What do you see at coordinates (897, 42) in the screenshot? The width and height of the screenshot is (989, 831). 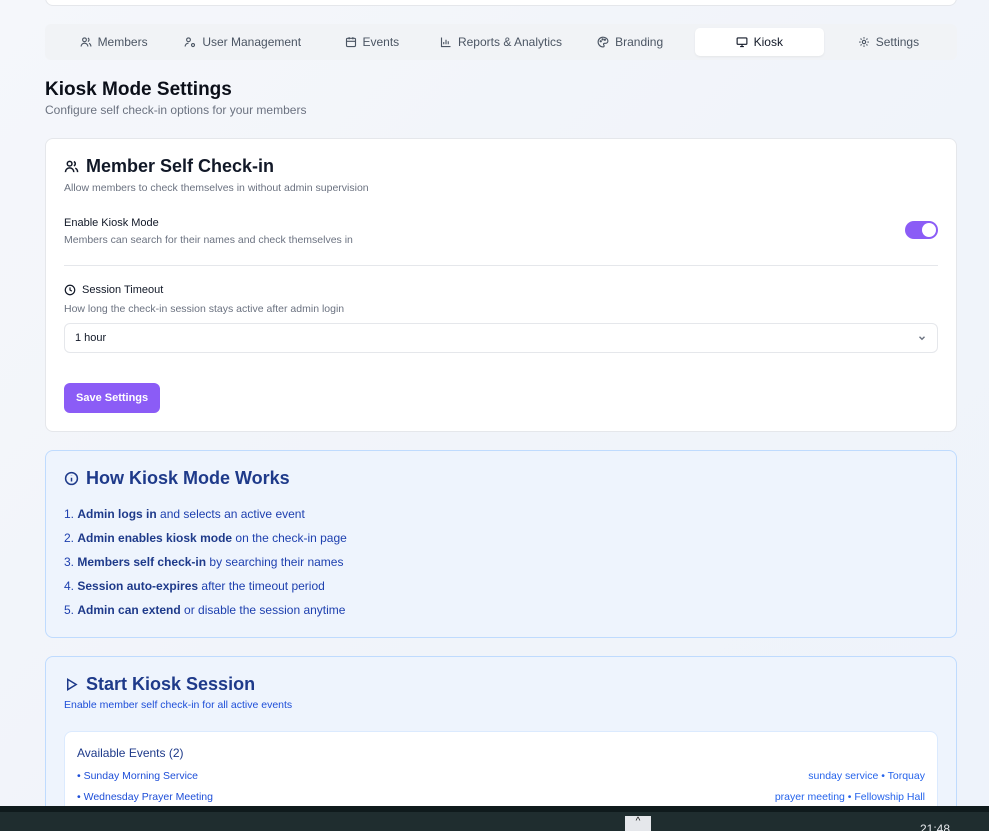 I see `tab-label: Settings` at bounding box center [897, 42].